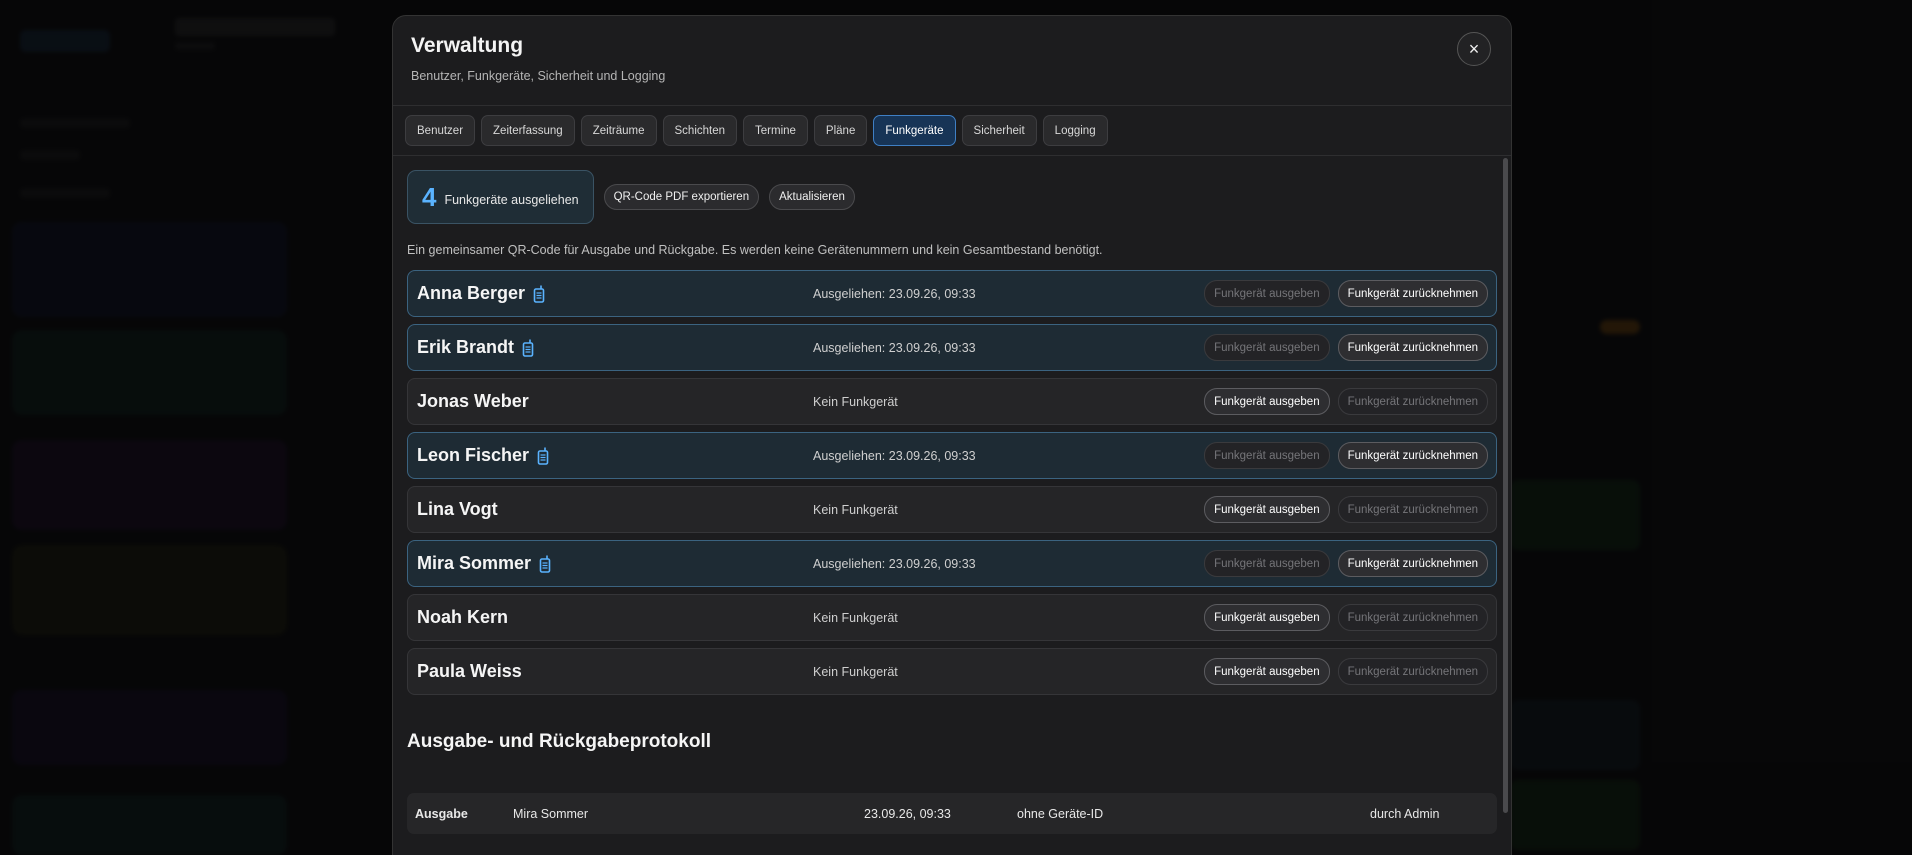 This screenshot has width=1912, height=855. Describe the element at coordinates (469, 671) in the screenshot. I see `person-name-text: Paula Weiss` at that location.